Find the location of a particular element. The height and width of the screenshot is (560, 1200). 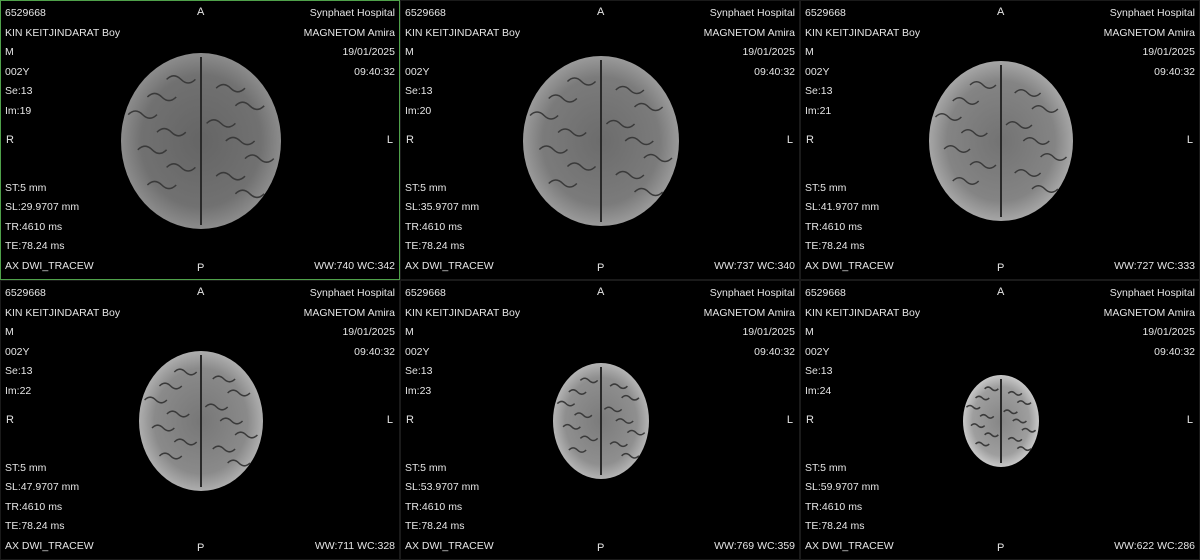

window-width-center: WW:740 WC:342 is located at coordinates (354, 265).